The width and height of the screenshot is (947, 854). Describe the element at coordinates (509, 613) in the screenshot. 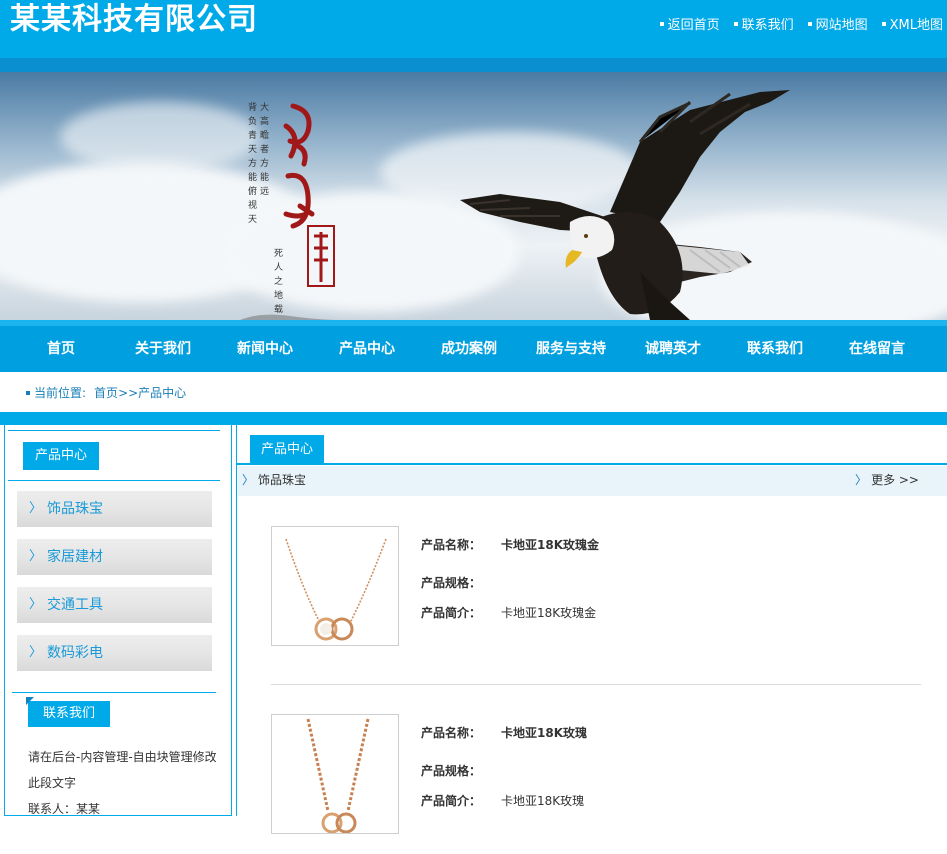

I see `product-desc-row: 产品简介： 卡地亚18K玫瑰金` at that location.